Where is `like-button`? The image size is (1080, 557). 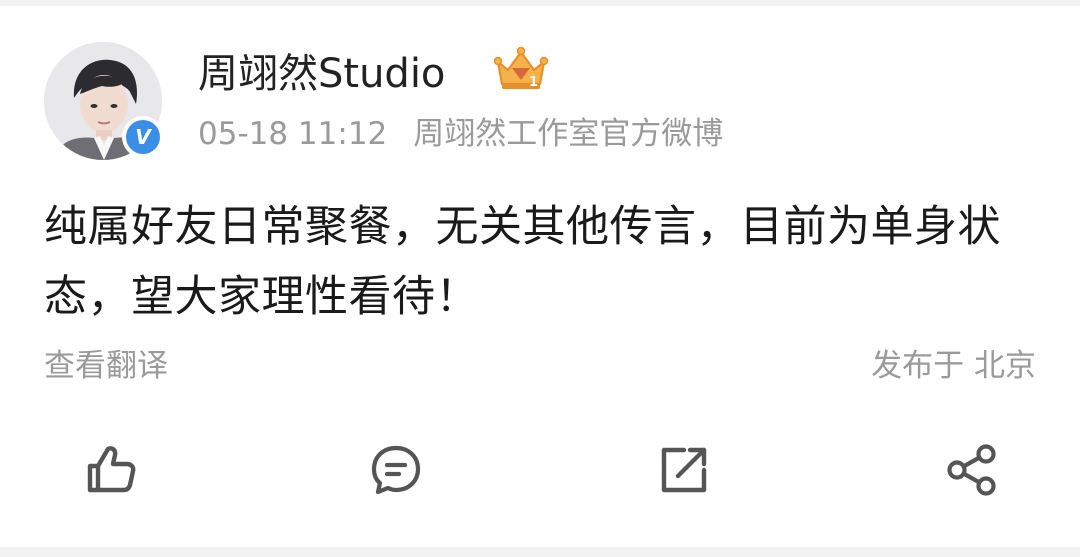 like-button is located at coordinates (108, 470).